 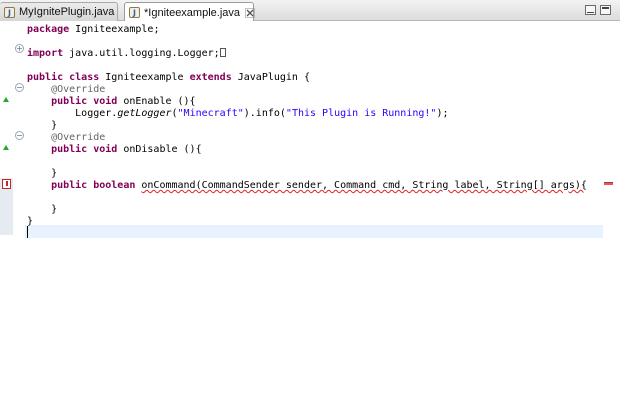 What do you see at coordinates (442, 113) in the screenshot?
I see `code-token: );` at bounding box center [442, 113].